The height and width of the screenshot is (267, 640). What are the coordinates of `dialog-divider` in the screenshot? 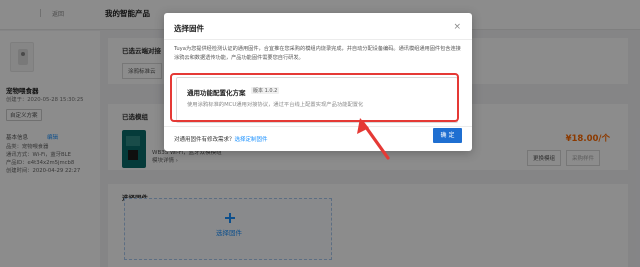 It's located at (318, 39).